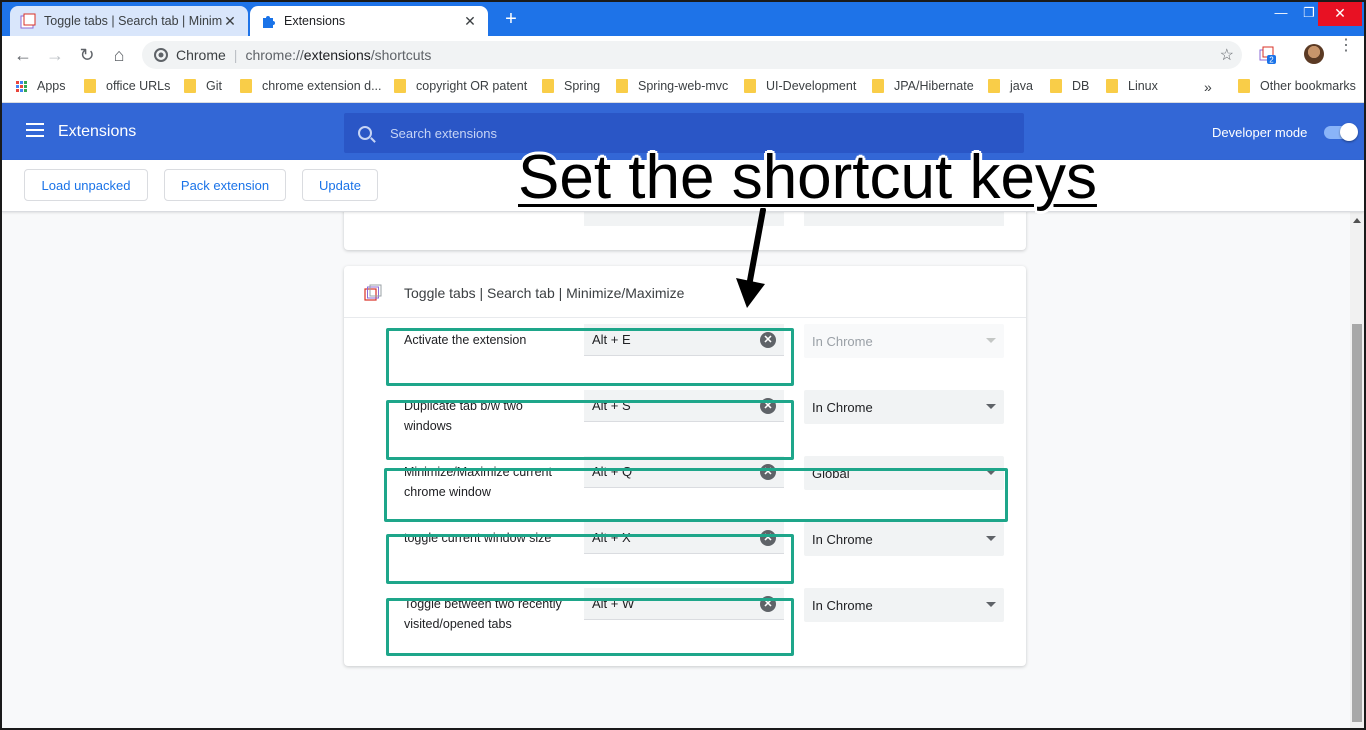 The image size is (1366, 730). What do you see at coordinates (1132, 86) in the screenshot?
I see `bookmark-folder: Linux` at bounding box center [1132, 86].